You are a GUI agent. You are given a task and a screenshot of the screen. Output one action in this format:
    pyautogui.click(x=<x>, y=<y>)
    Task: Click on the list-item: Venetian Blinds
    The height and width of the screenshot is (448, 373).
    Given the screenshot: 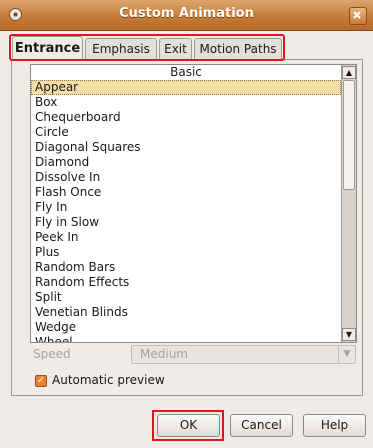 What is the action you would take?
    pyautogui.click(x=186, y=312)
    